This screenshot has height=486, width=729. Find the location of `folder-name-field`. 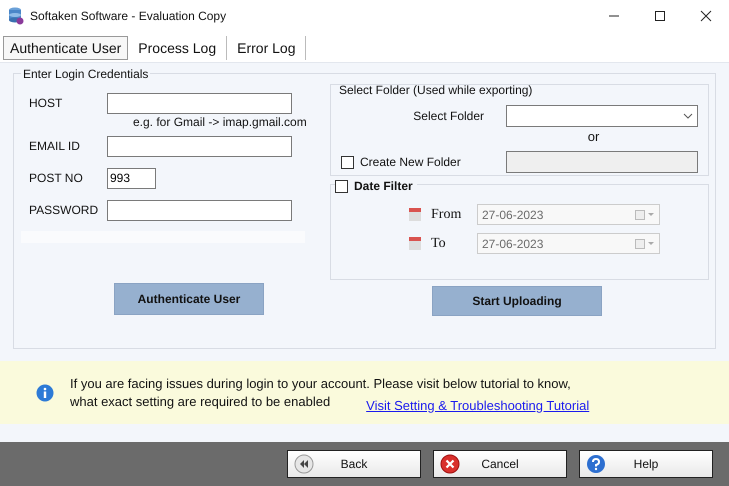

folder-name-field is located at coordinates (602, 162).